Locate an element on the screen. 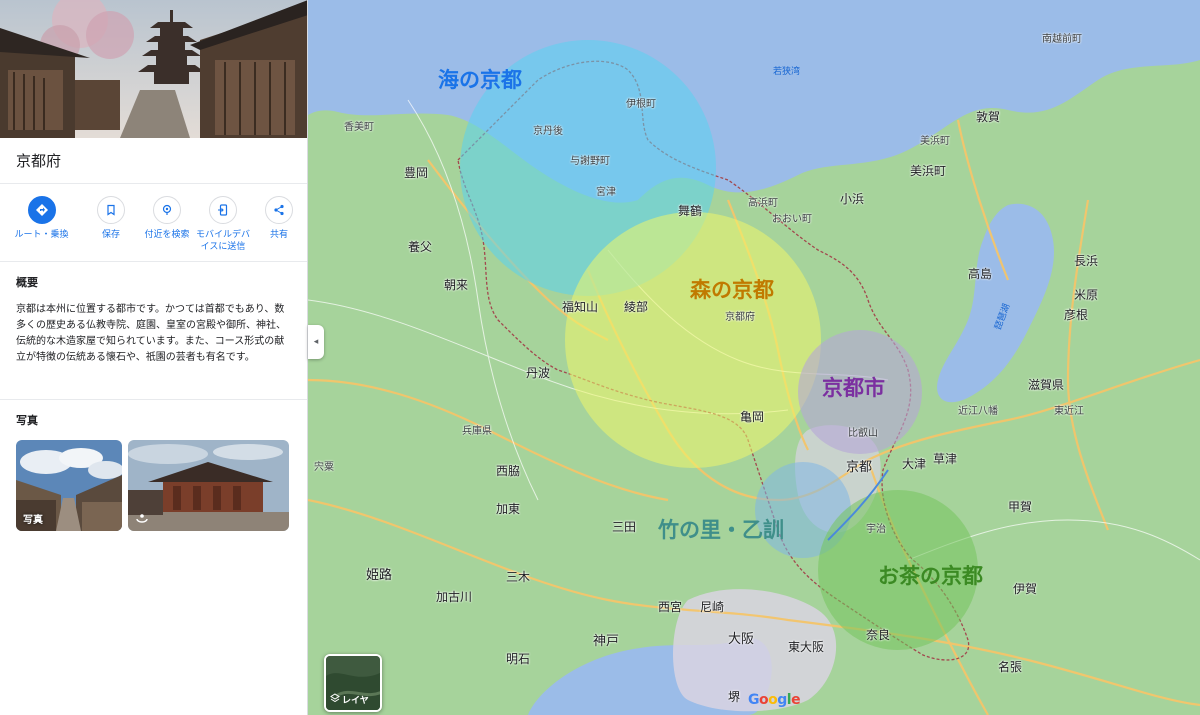  label-himeji: 姫路 is located at coordinates (379, 575).